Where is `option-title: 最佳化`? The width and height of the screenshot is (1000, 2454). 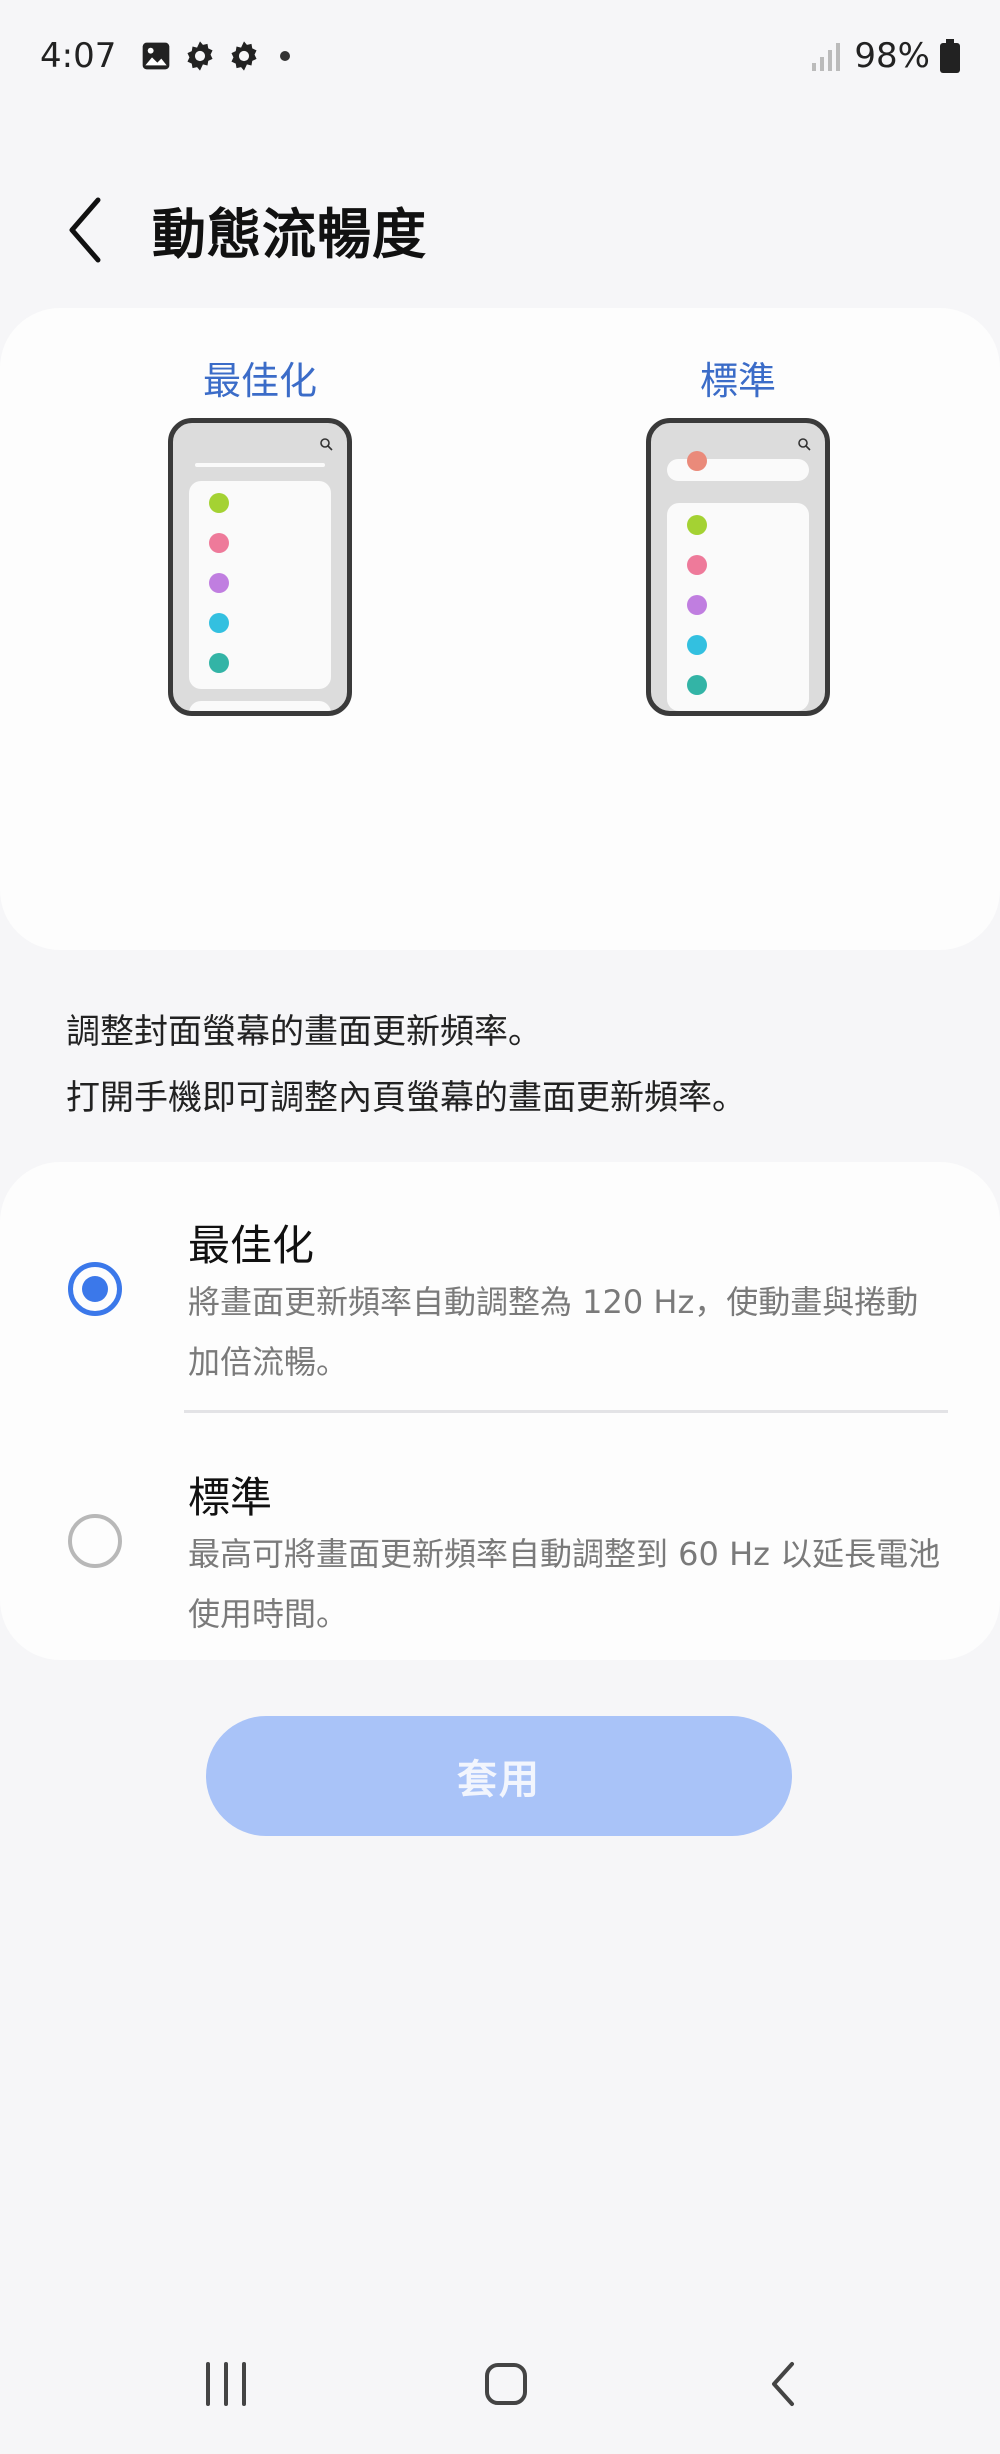
option-title: 最佳化 is located at coordinates (251, 1245).